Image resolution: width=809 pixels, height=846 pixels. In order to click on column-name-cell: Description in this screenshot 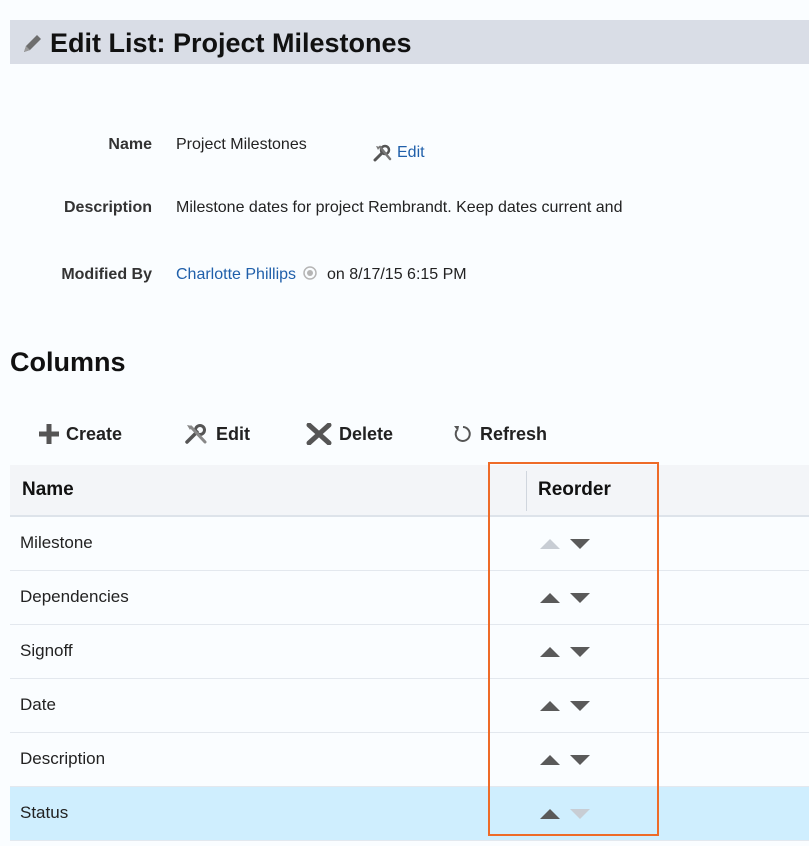, I will do `click(63, 758)`.